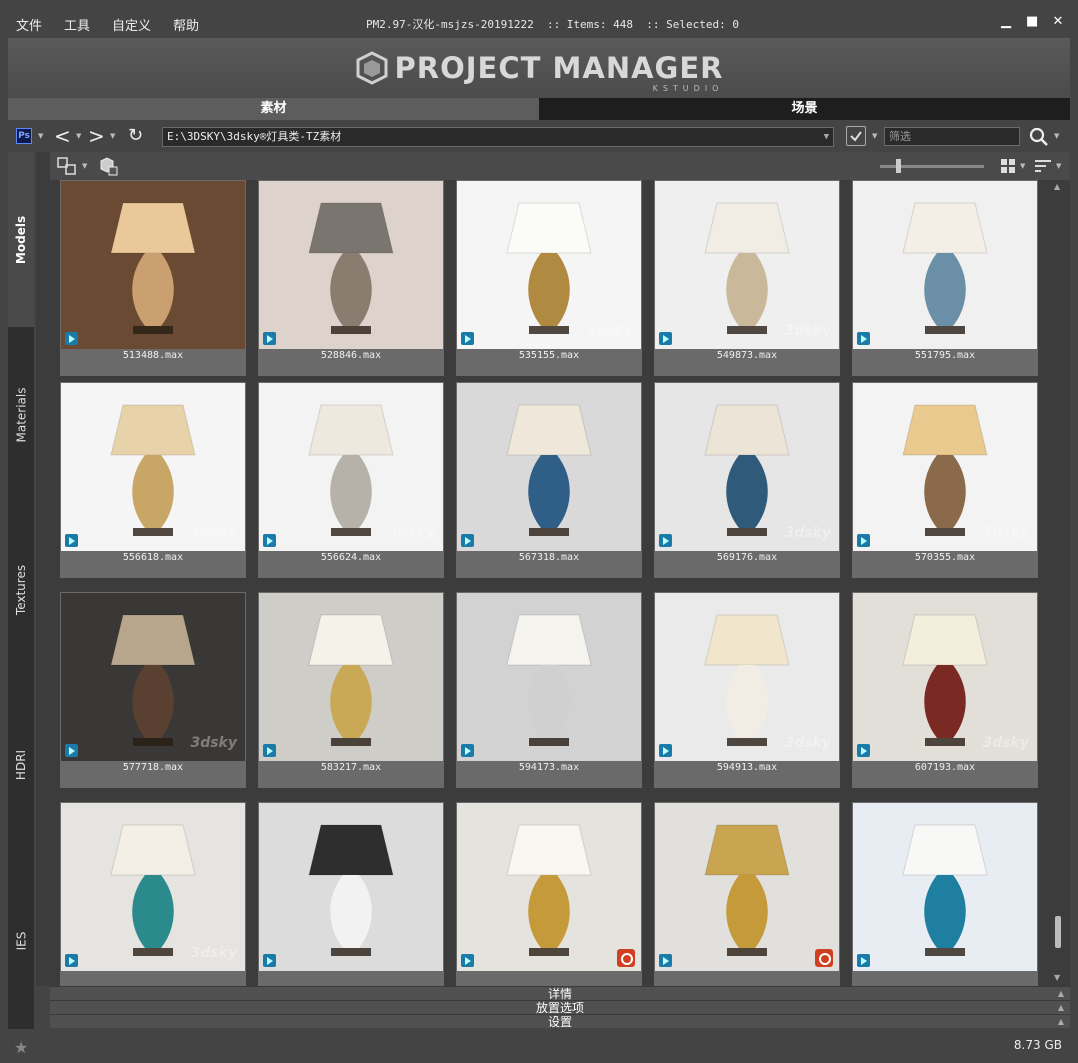  I want to click on path-dropdown-icon: ▼, so click(826, 137).